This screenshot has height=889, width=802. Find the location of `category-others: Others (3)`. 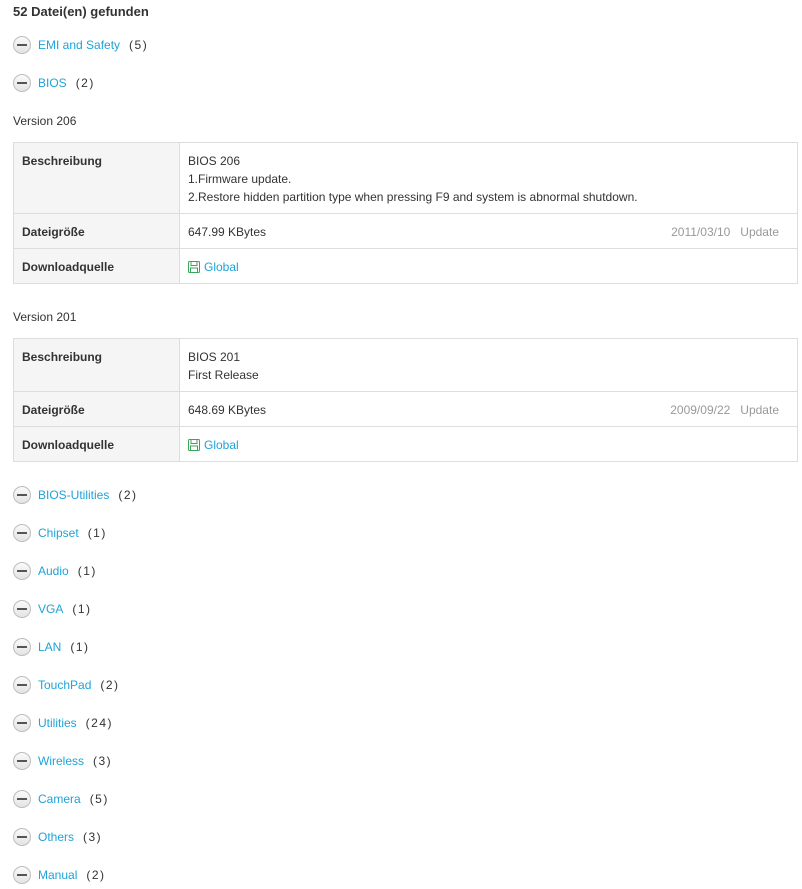

category-others: Others (3) is located at coordinates (57, 837).